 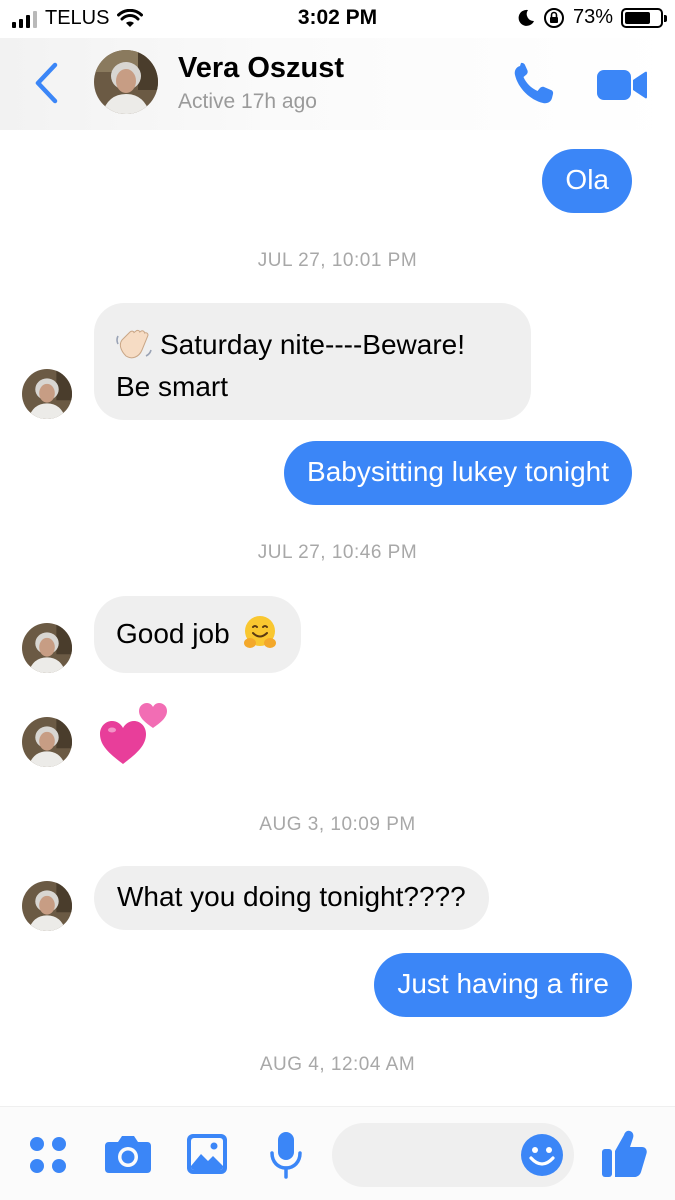 I want to click on apps-button, so click(x=48, y=1157).